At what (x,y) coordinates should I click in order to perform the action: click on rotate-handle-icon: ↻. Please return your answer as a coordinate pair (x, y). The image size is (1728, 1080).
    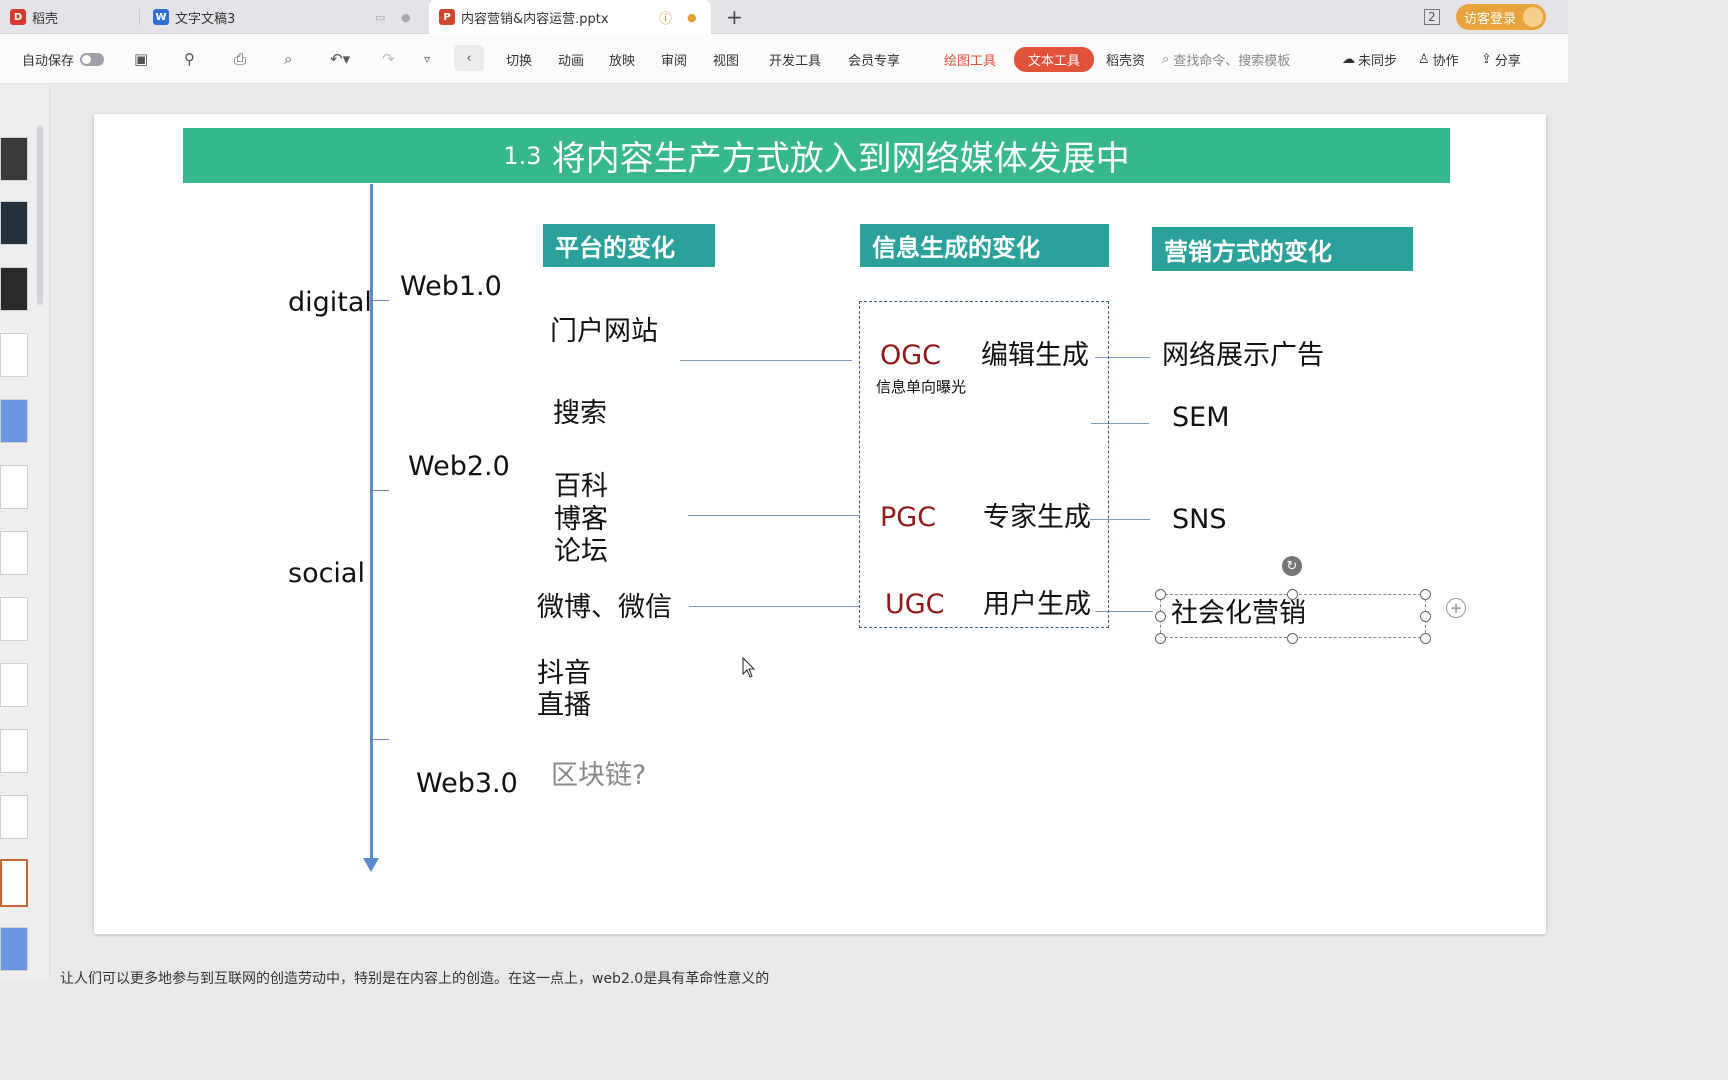
    Looking at the image, I should click on (1292, 566).